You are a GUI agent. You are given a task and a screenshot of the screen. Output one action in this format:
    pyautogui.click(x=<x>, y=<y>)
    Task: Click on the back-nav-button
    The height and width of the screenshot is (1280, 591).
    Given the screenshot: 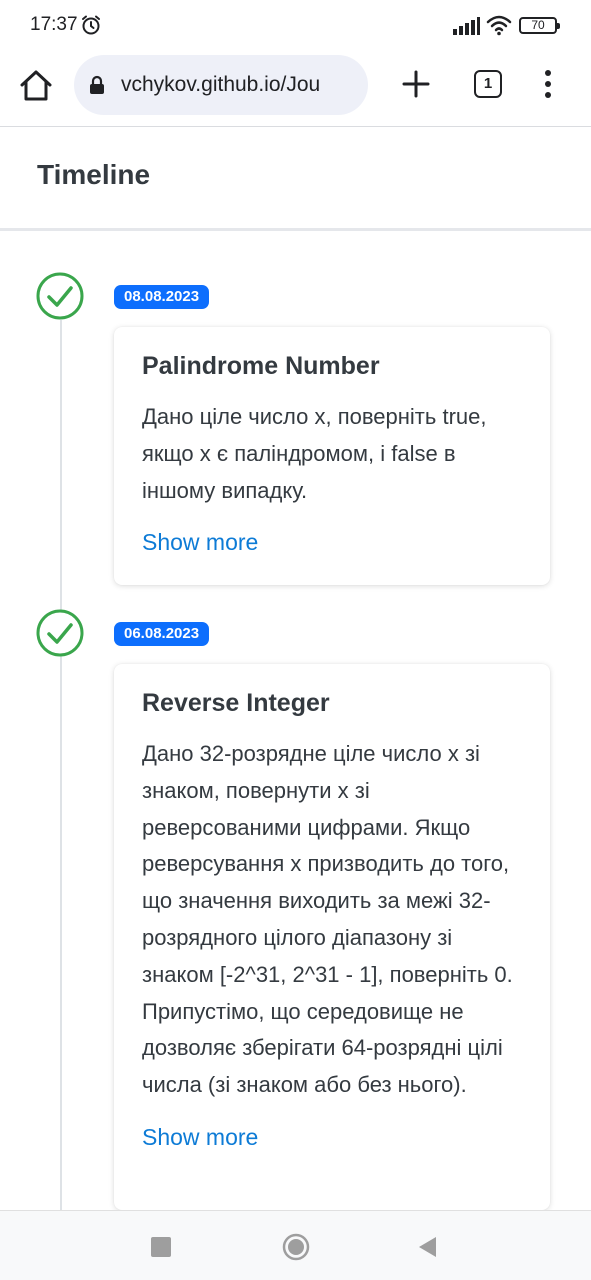 What is the action you would take?
    pyautogui.click(x=427, y=1247)
    